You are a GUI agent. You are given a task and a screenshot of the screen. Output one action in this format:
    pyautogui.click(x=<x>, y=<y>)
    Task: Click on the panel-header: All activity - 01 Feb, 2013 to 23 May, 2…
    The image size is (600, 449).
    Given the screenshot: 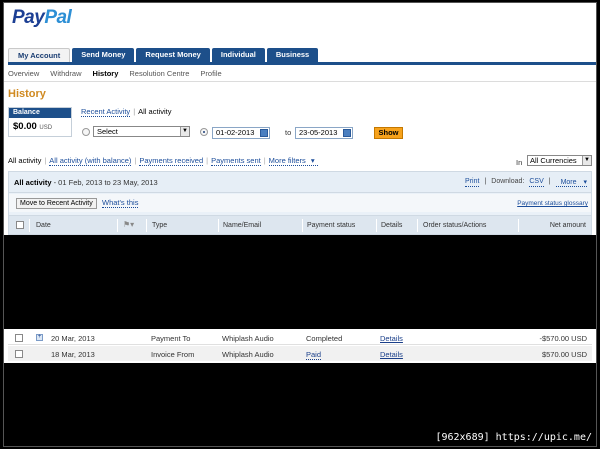 What is the action you would take?
    pyautogui.click(x=300, y=182)
    